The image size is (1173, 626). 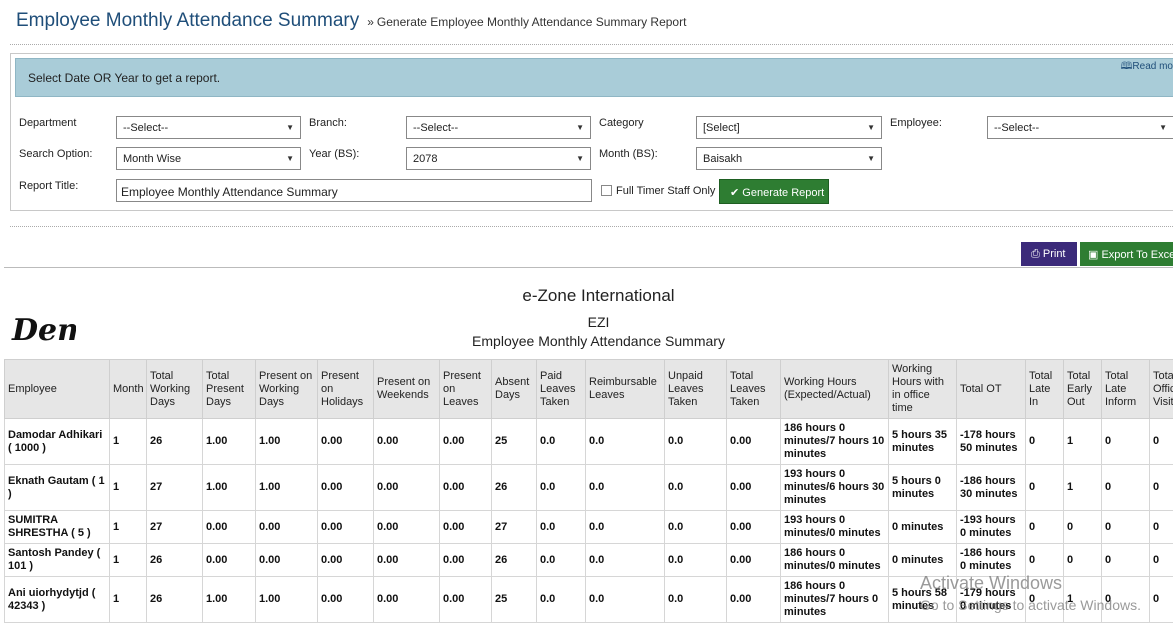 What do you see at coordinates (922, 389) in the screenshot?
I see `column-header: Working Hours with in office time` at bounding box center [922, 389].